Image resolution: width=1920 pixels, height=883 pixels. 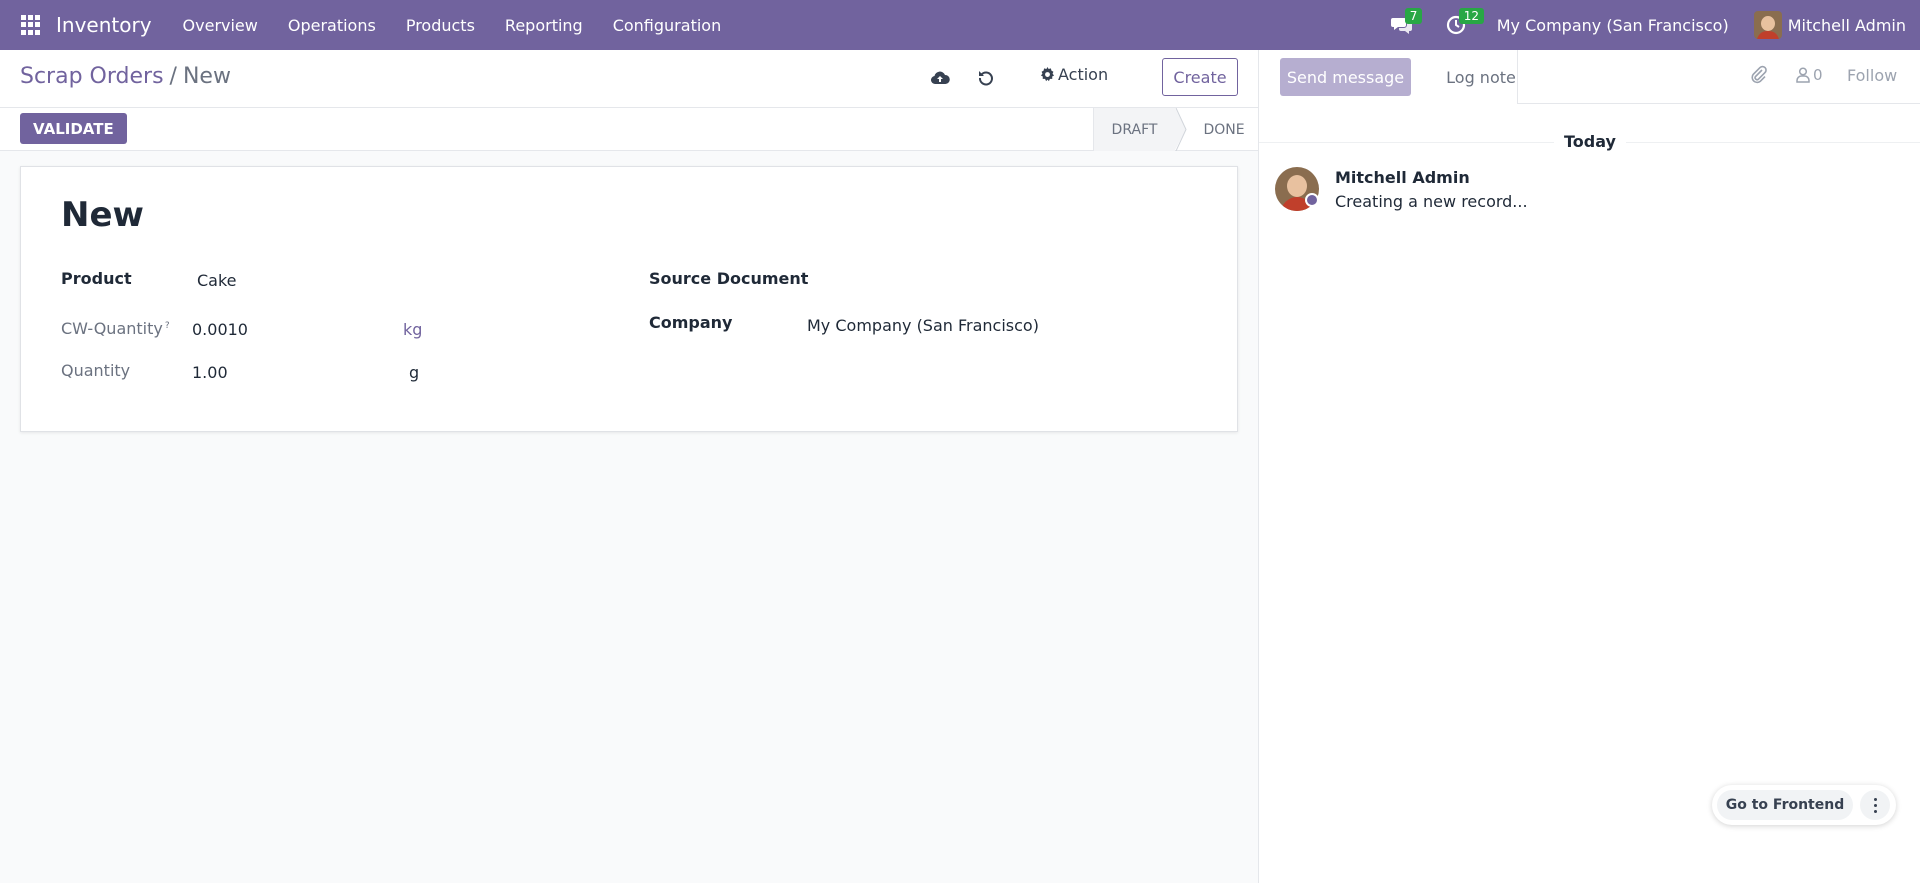 I want to click on activities-count-badge: 12, so click(x=1471, y=16).